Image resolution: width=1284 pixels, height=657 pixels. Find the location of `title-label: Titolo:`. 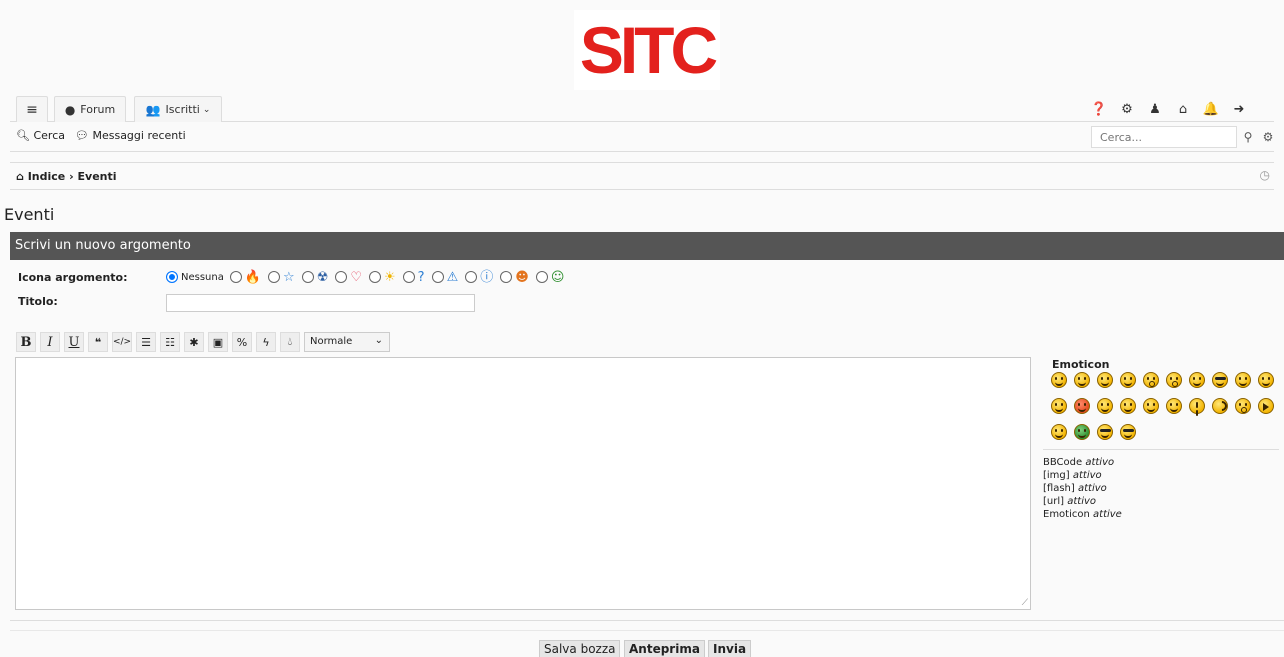

title-label: Titolo: is located at coordinates (38, 301).